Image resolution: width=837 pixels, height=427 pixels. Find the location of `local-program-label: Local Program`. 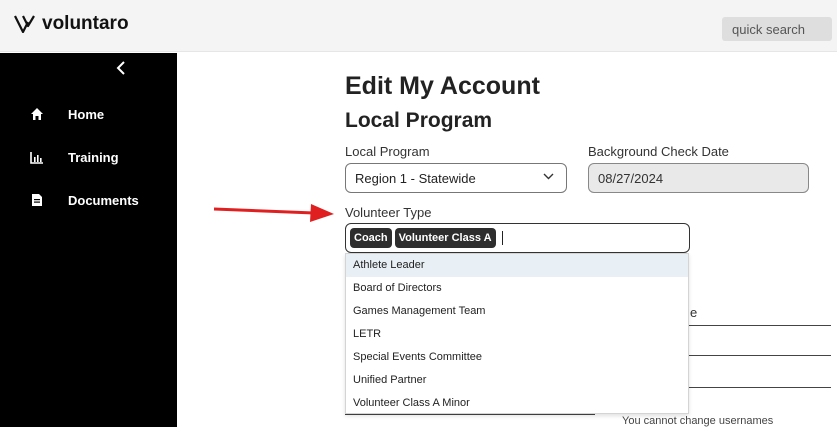

local-program-label: Local Program is located at coordinates (387, 151).